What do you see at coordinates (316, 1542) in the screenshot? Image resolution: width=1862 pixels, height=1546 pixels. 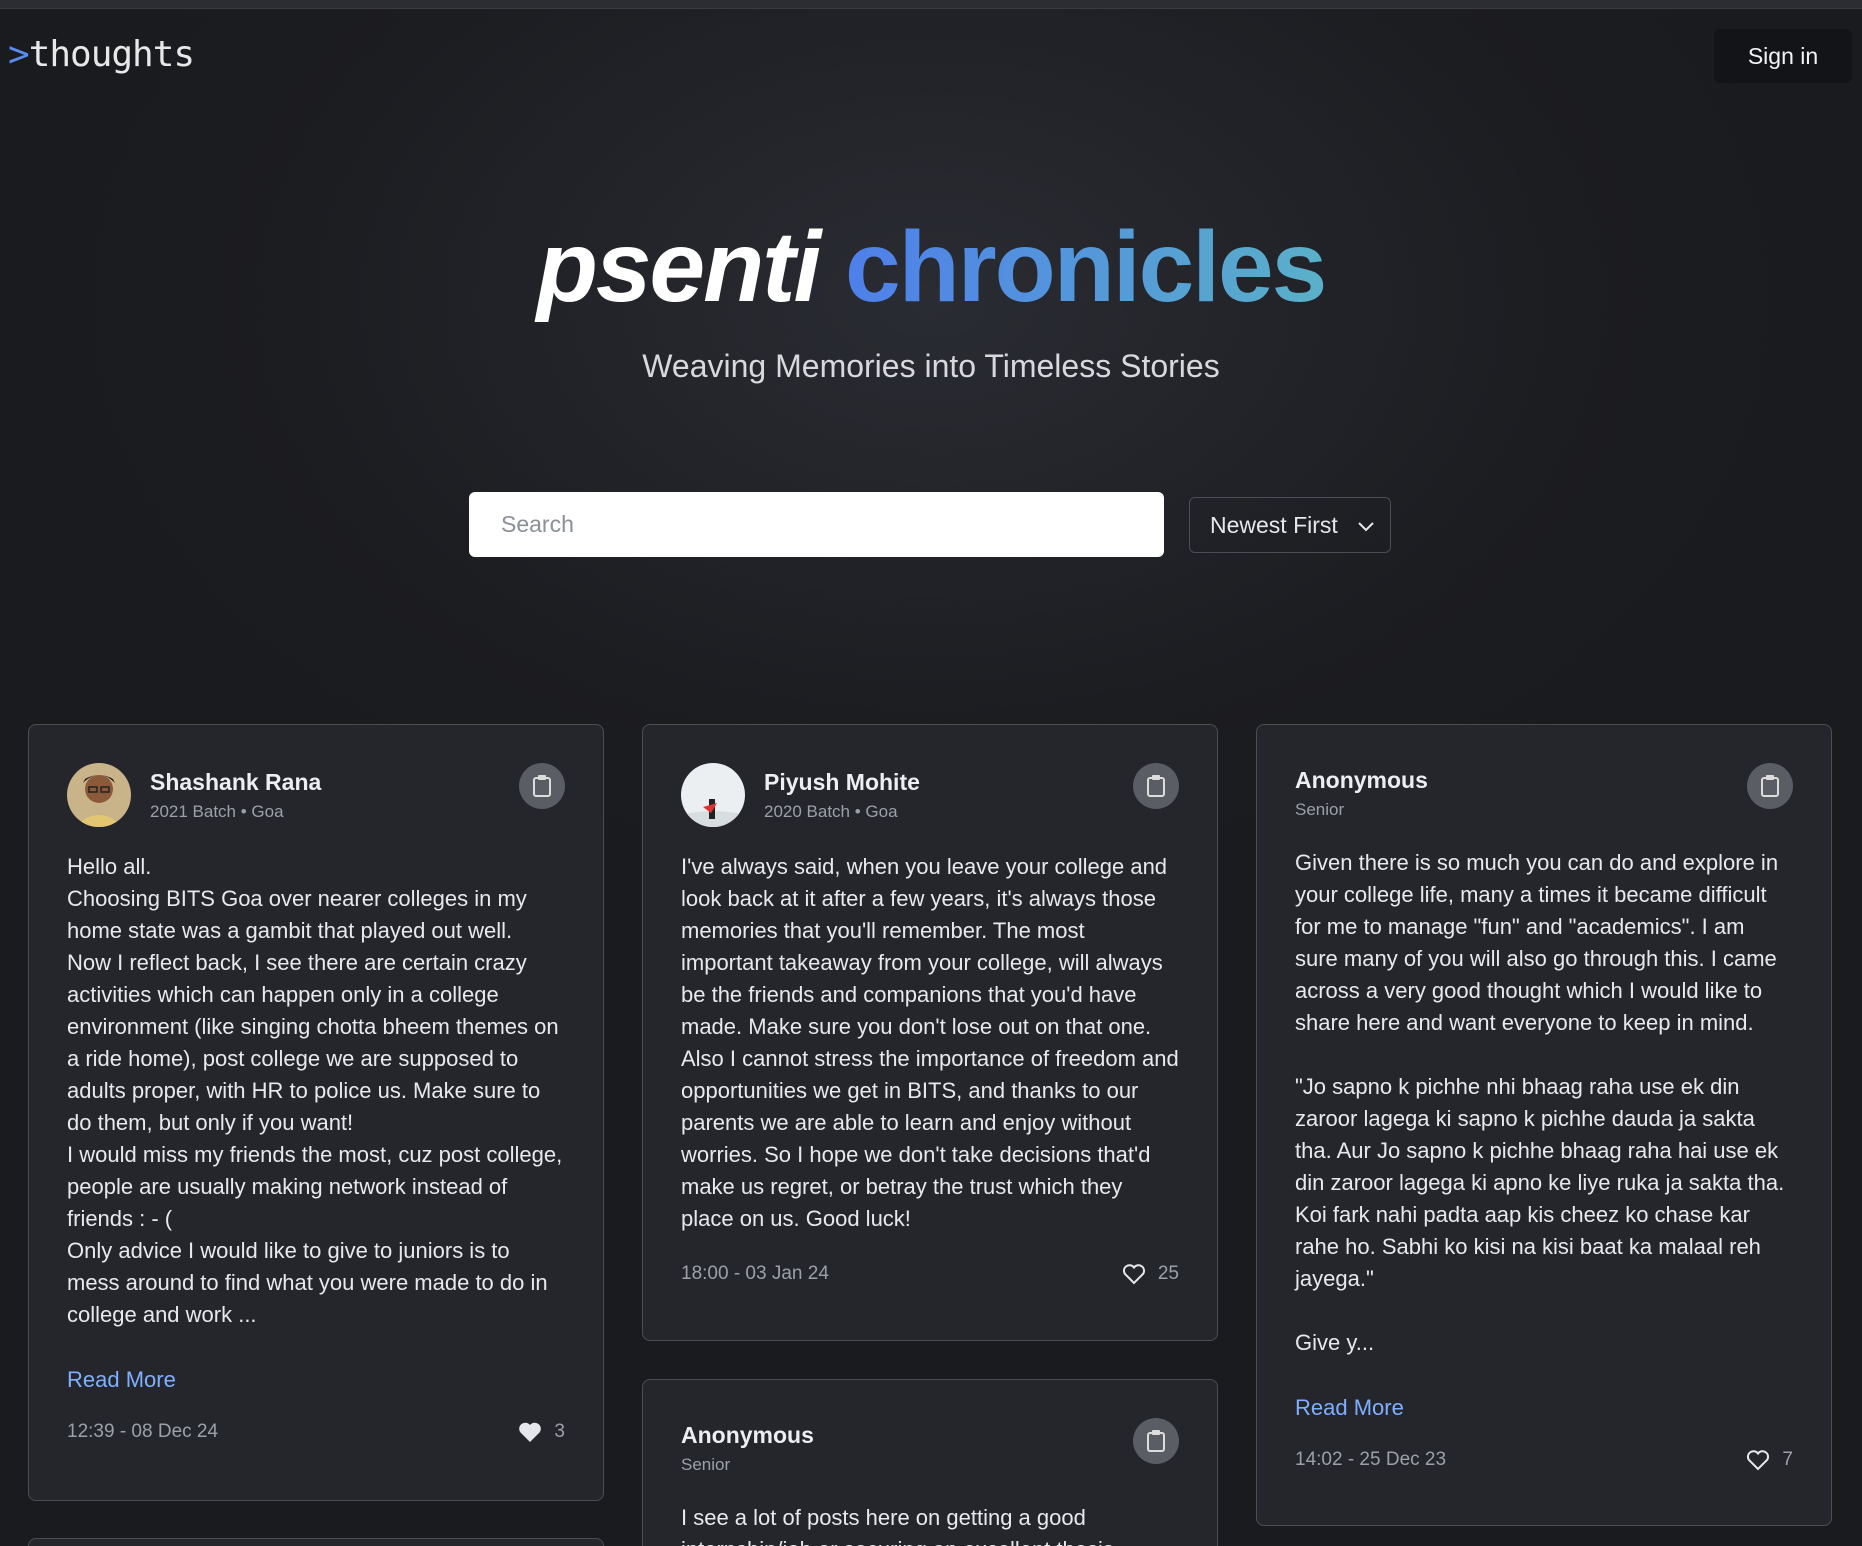 I see `post-card` at bounding box center [316, 1542].